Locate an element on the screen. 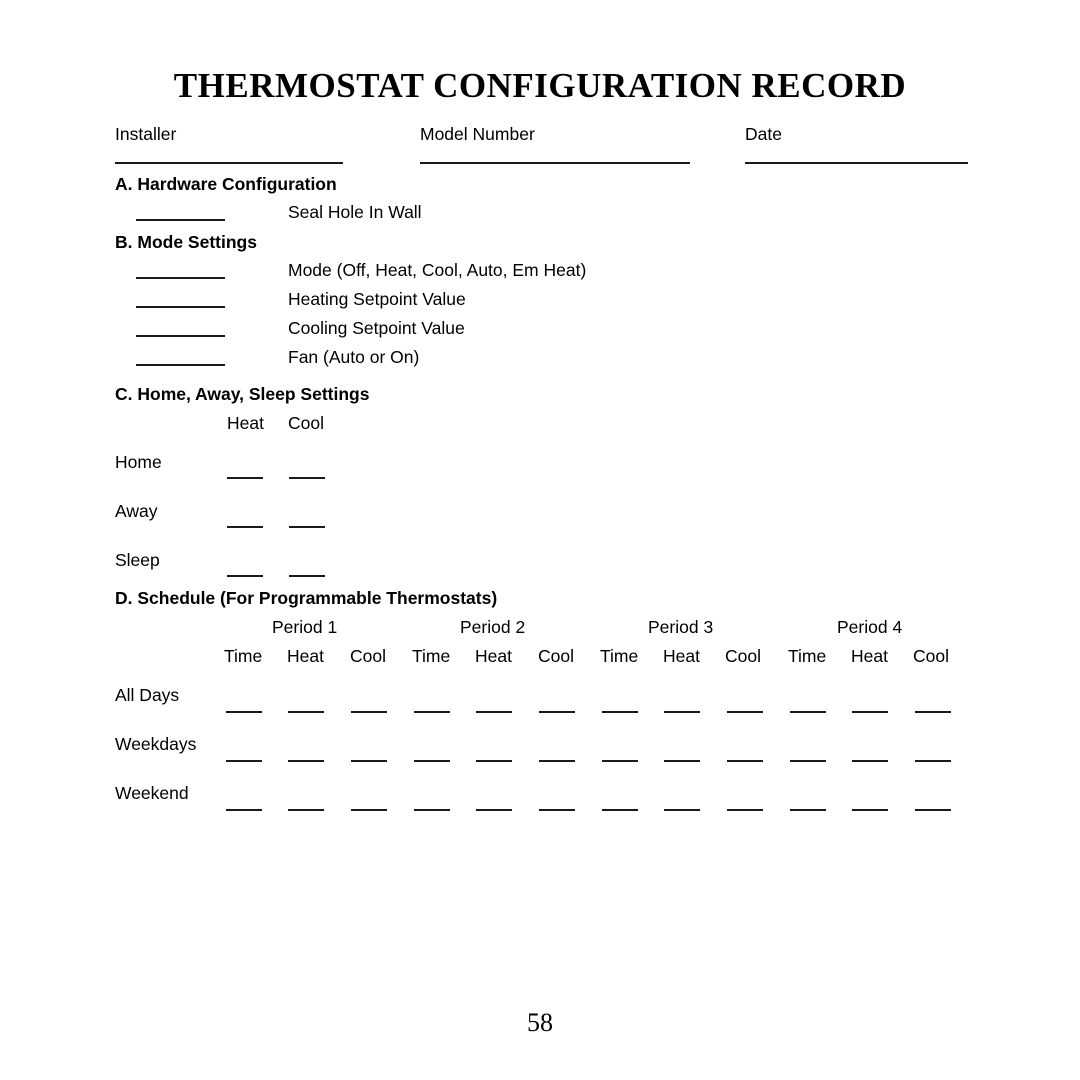  section-d-column-9: Time is located at coordinates (807, 656).